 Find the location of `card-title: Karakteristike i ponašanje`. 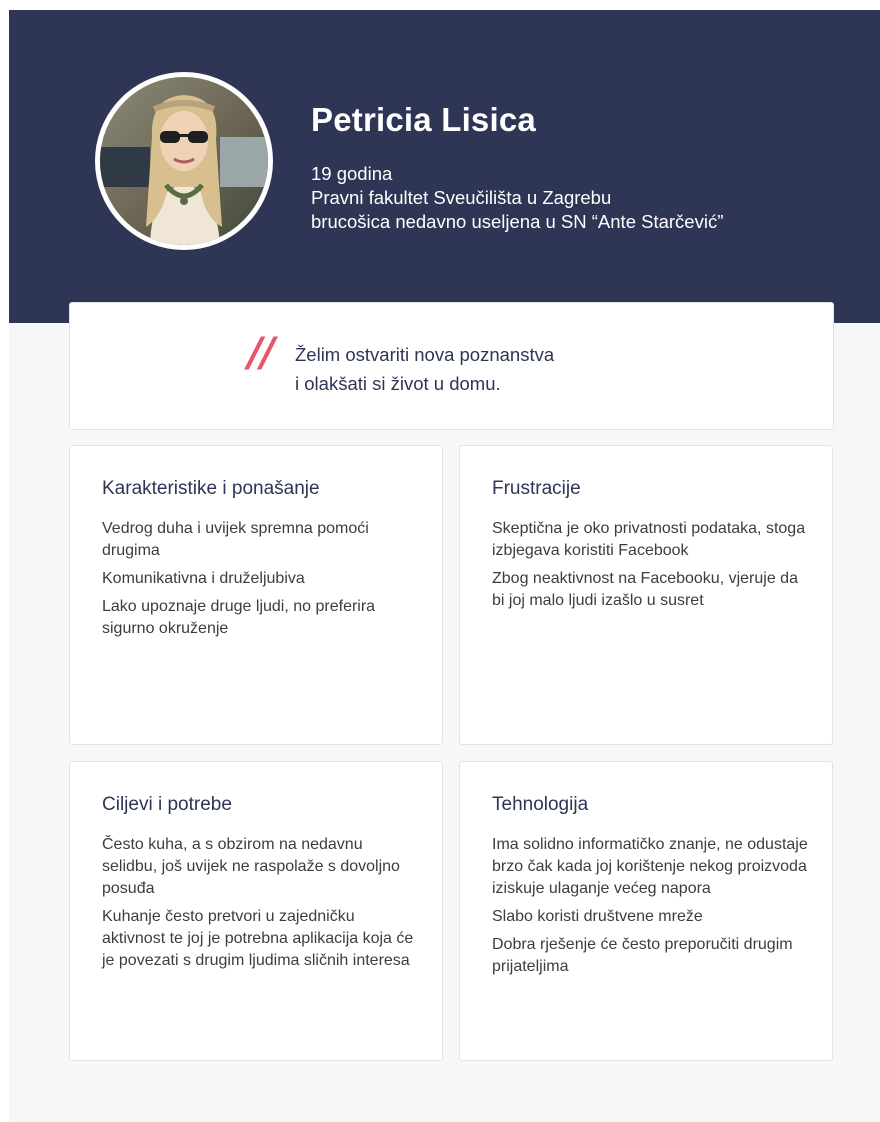

card-title: Karakteristike i ponašanje is located at coordinates (211, 488).